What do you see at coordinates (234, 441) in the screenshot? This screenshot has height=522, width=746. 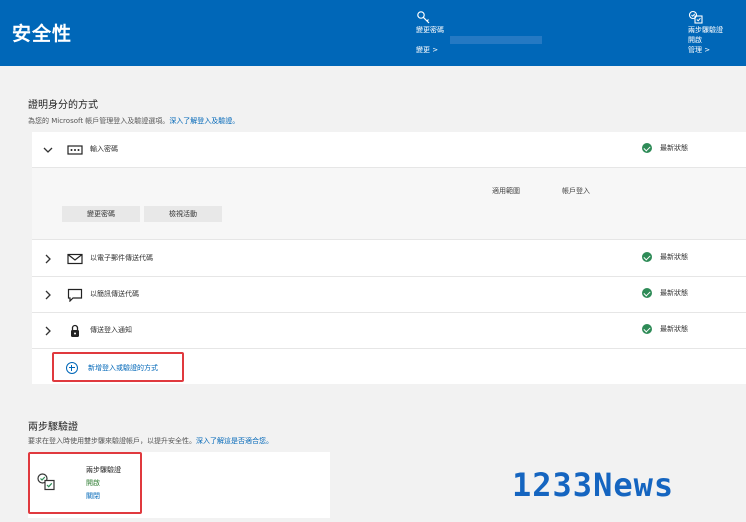 I see `two-step-learn-more-link: 深入了解這是否適合您。` at bounding box center [234, 441].